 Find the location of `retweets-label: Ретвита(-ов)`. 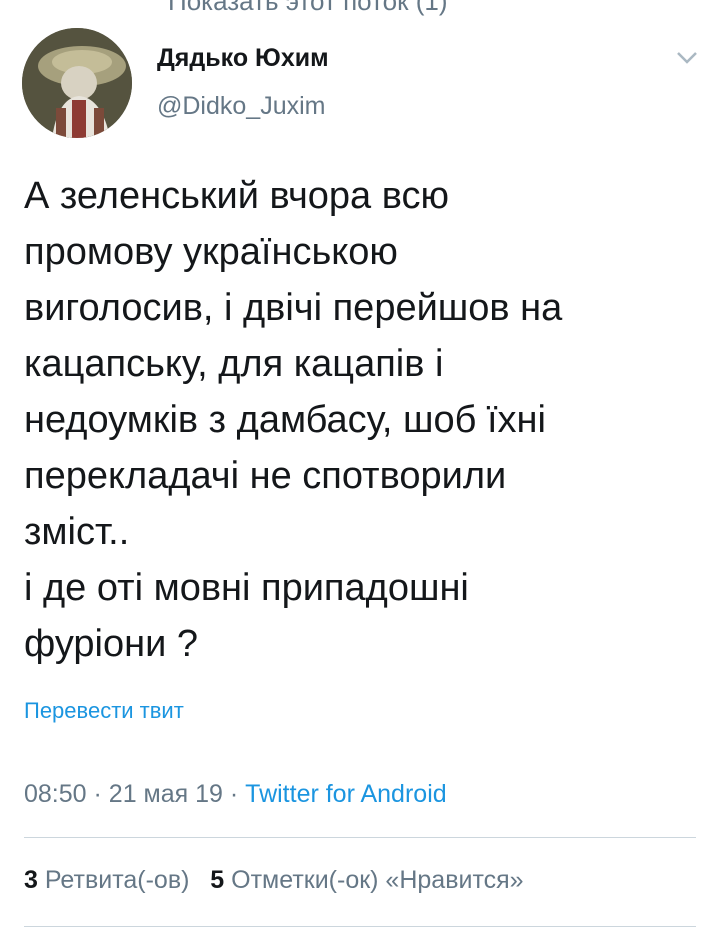

retweets-label: Ретвита(-ов) is located at coordinates (117, 880).